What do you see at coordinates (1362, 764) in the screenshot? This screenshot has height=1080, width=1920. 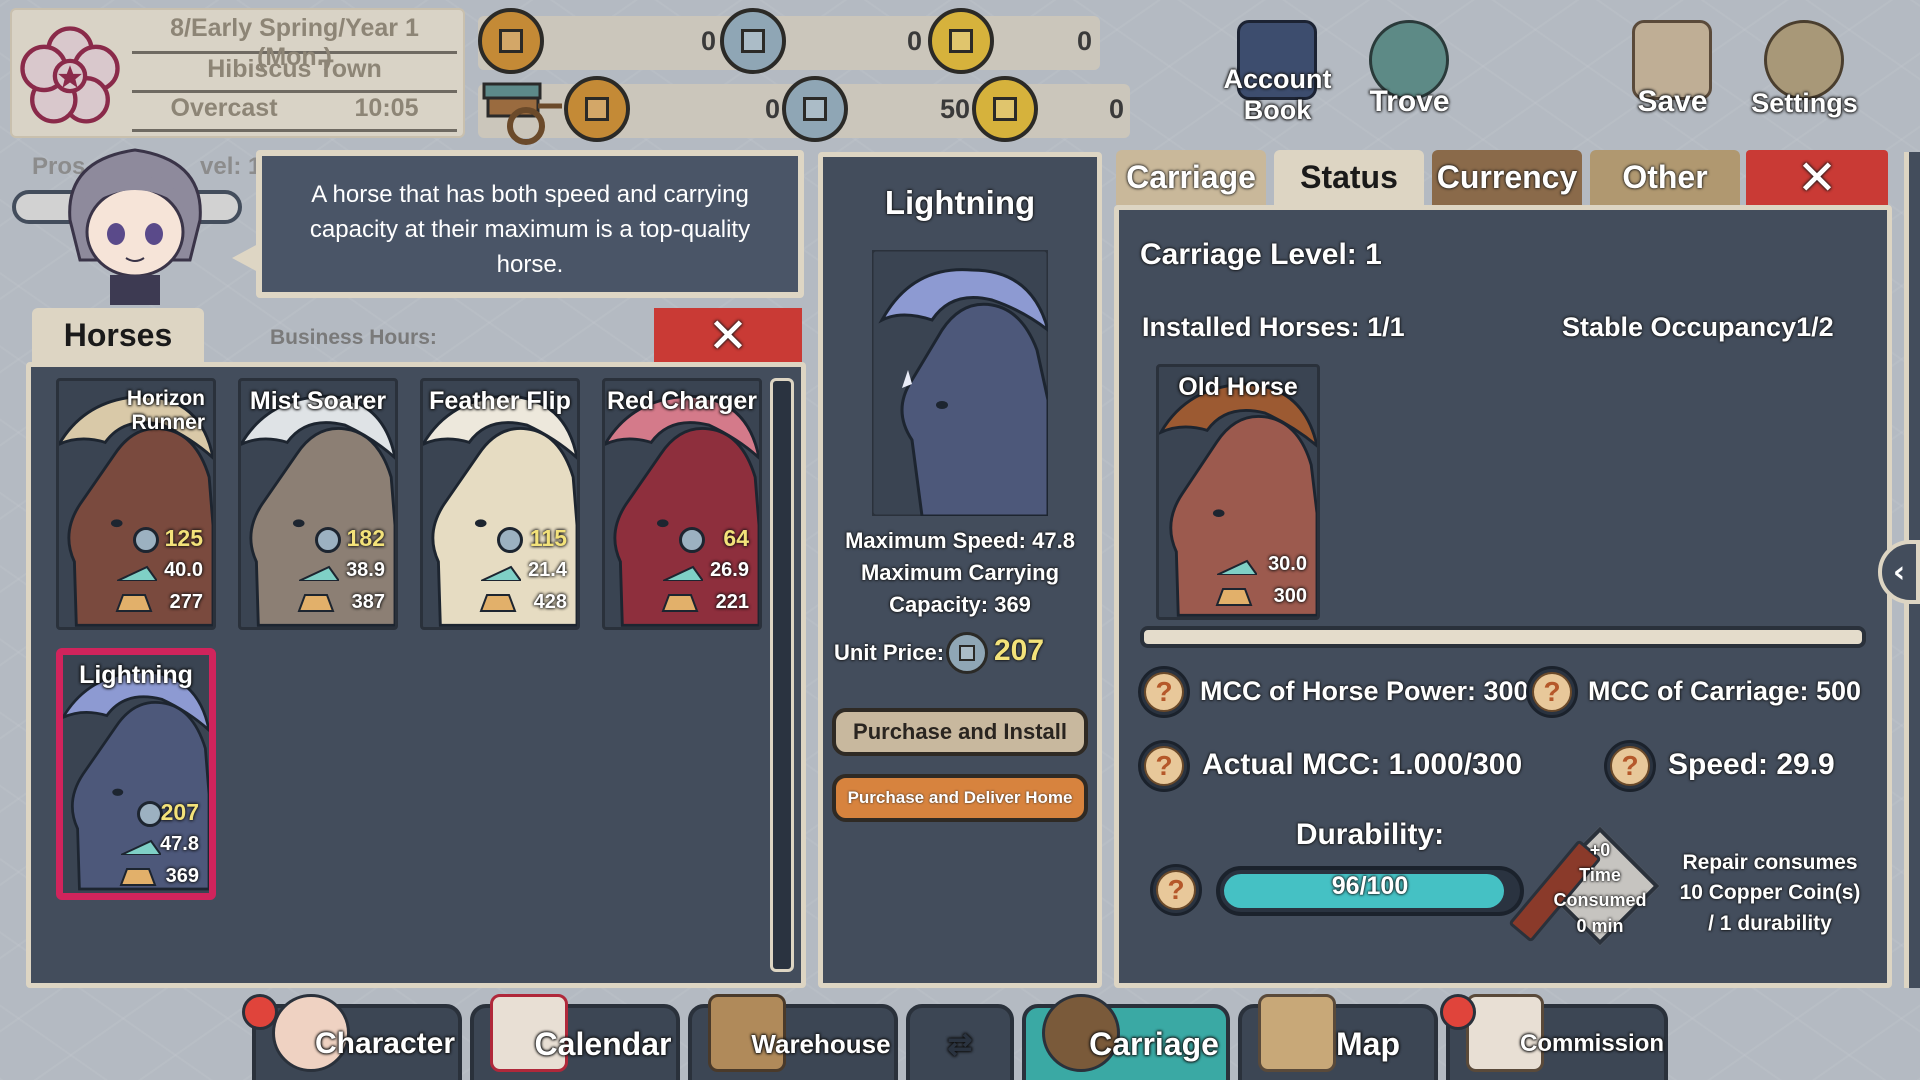 I see `actual-mcc: Actual MCC: 1.000/300` at bounding box center [1362, 764].